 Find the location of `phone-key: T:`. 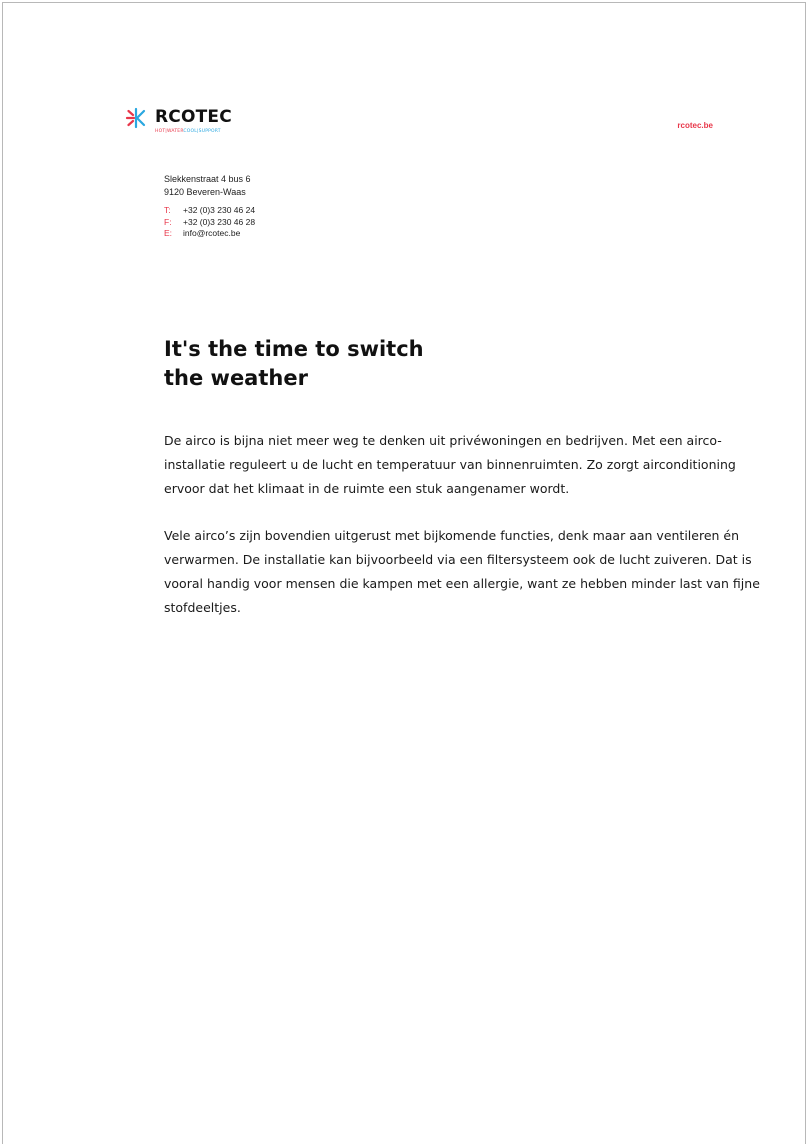

phone-key: T: is located at coordinates (167, 210).